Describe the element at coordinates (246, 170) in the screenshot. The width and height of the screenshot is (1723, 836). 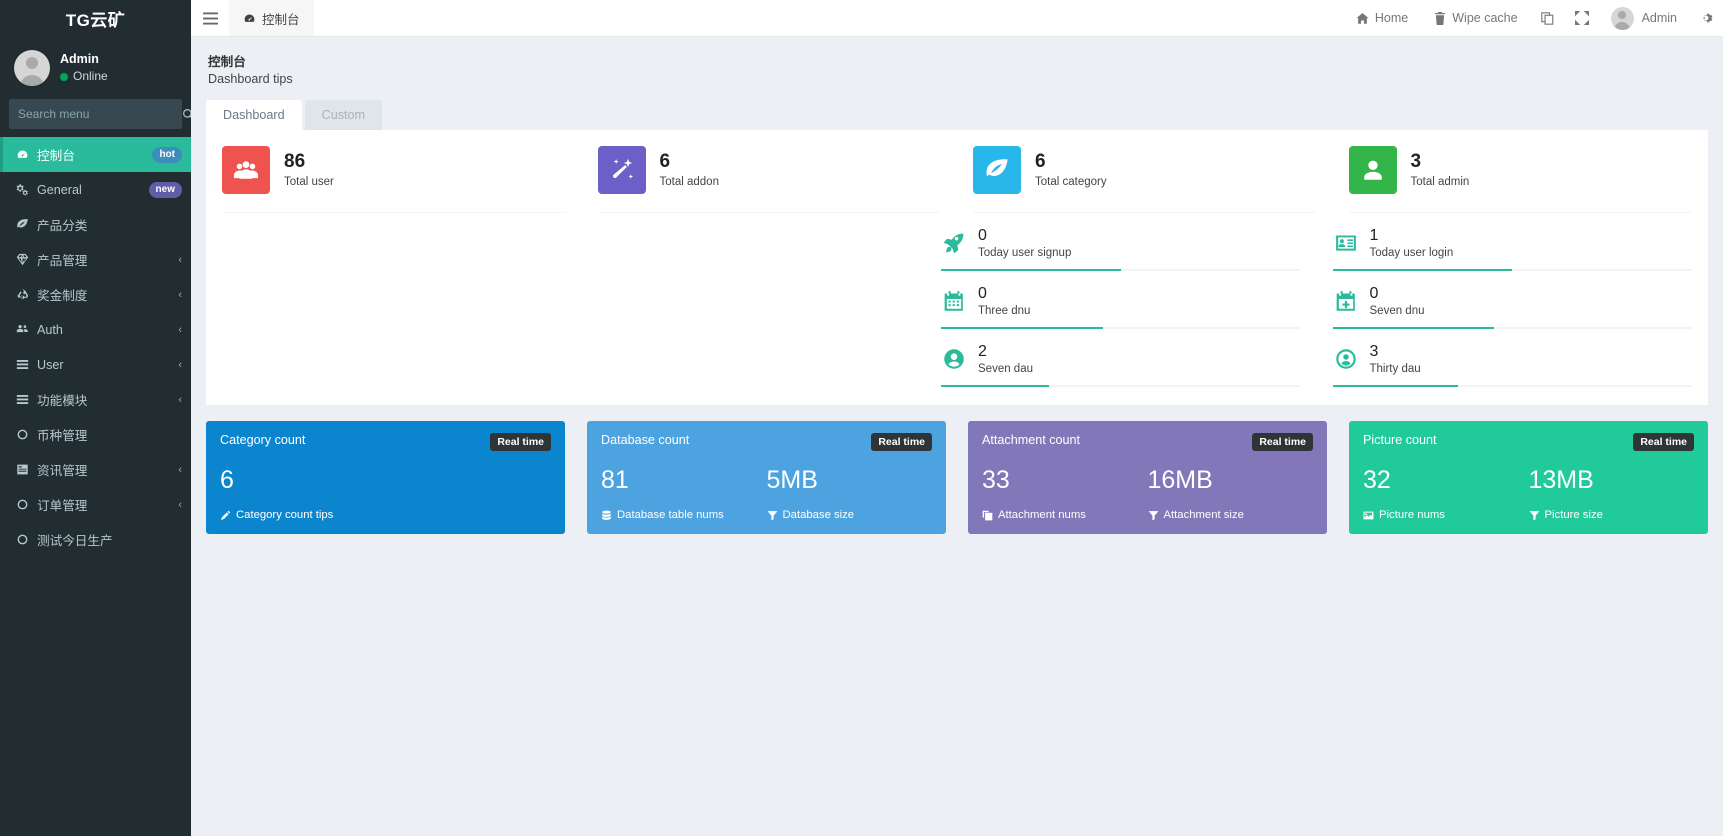
I see `users-group-icon` at that location.